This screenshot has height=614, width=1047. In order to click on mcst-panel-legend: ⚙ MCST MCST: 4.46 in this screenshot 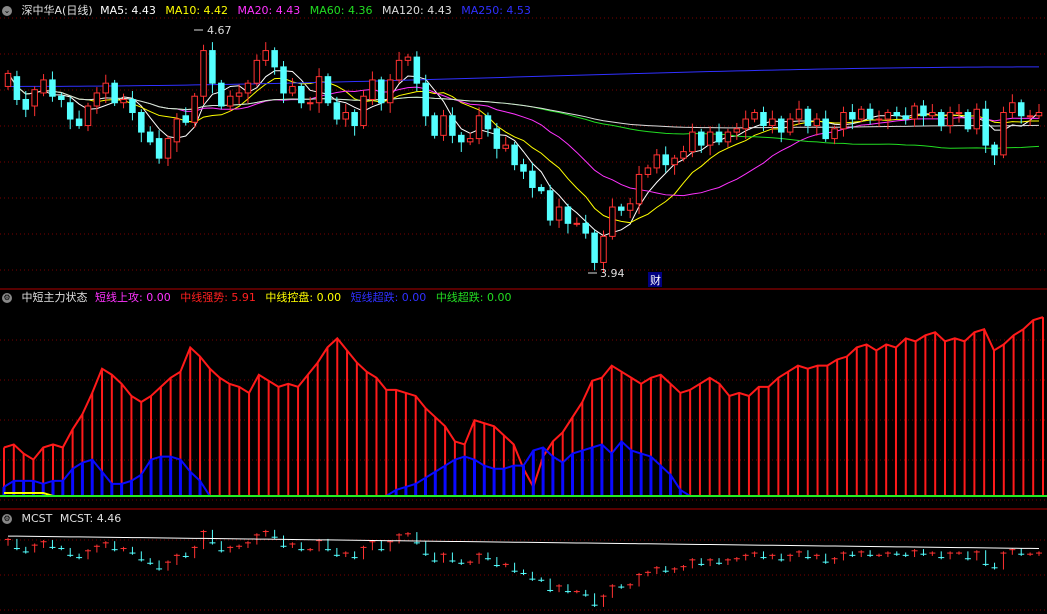, I will do `click(64, 519)`.